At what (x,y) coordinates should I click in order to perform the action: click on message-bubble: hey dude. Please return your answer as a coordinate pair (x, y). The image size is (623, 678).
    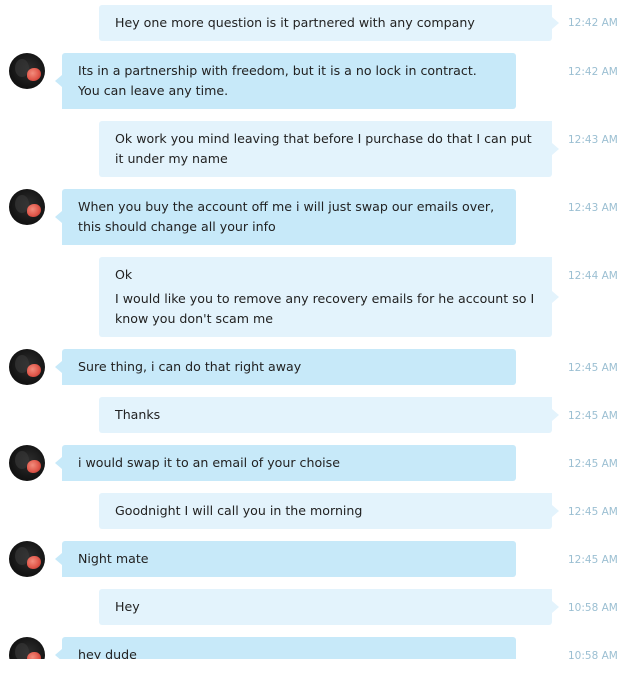
    Looking at the image, I should click on (285, 648).